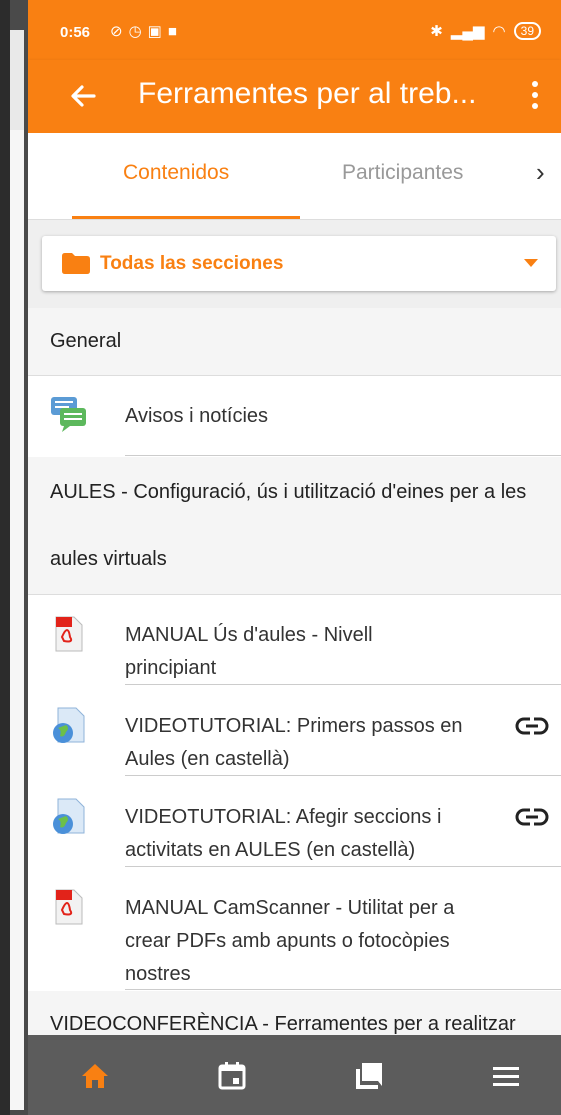 This screenshot has width=561, height=1115. What do you see at coordinates (86, 341) in the screenshot?
I see `section-title: General` at bounding box center [86, 341].